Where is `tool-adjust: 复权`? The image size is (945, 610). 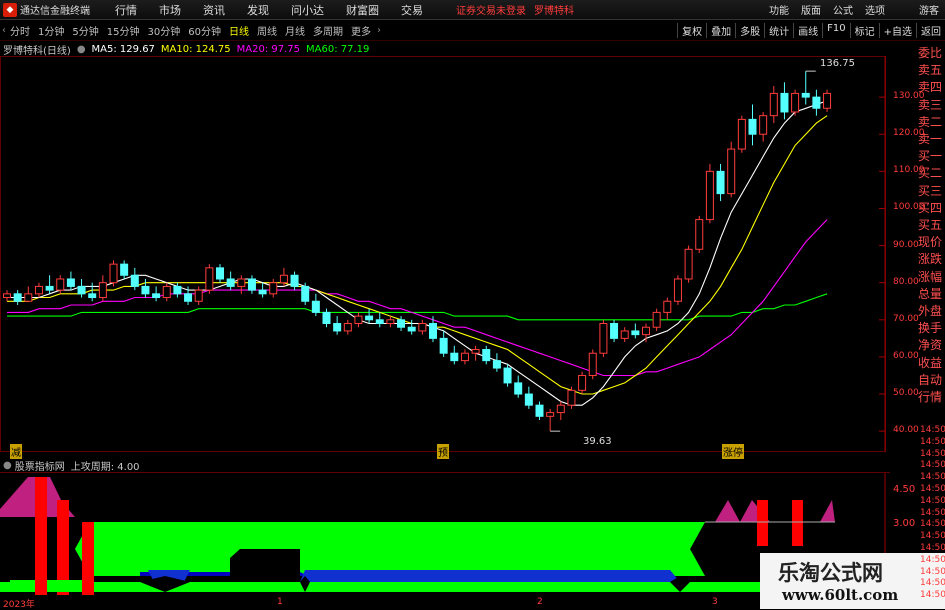 tool-adjust: 复权 is located at coordinates (691, 30).